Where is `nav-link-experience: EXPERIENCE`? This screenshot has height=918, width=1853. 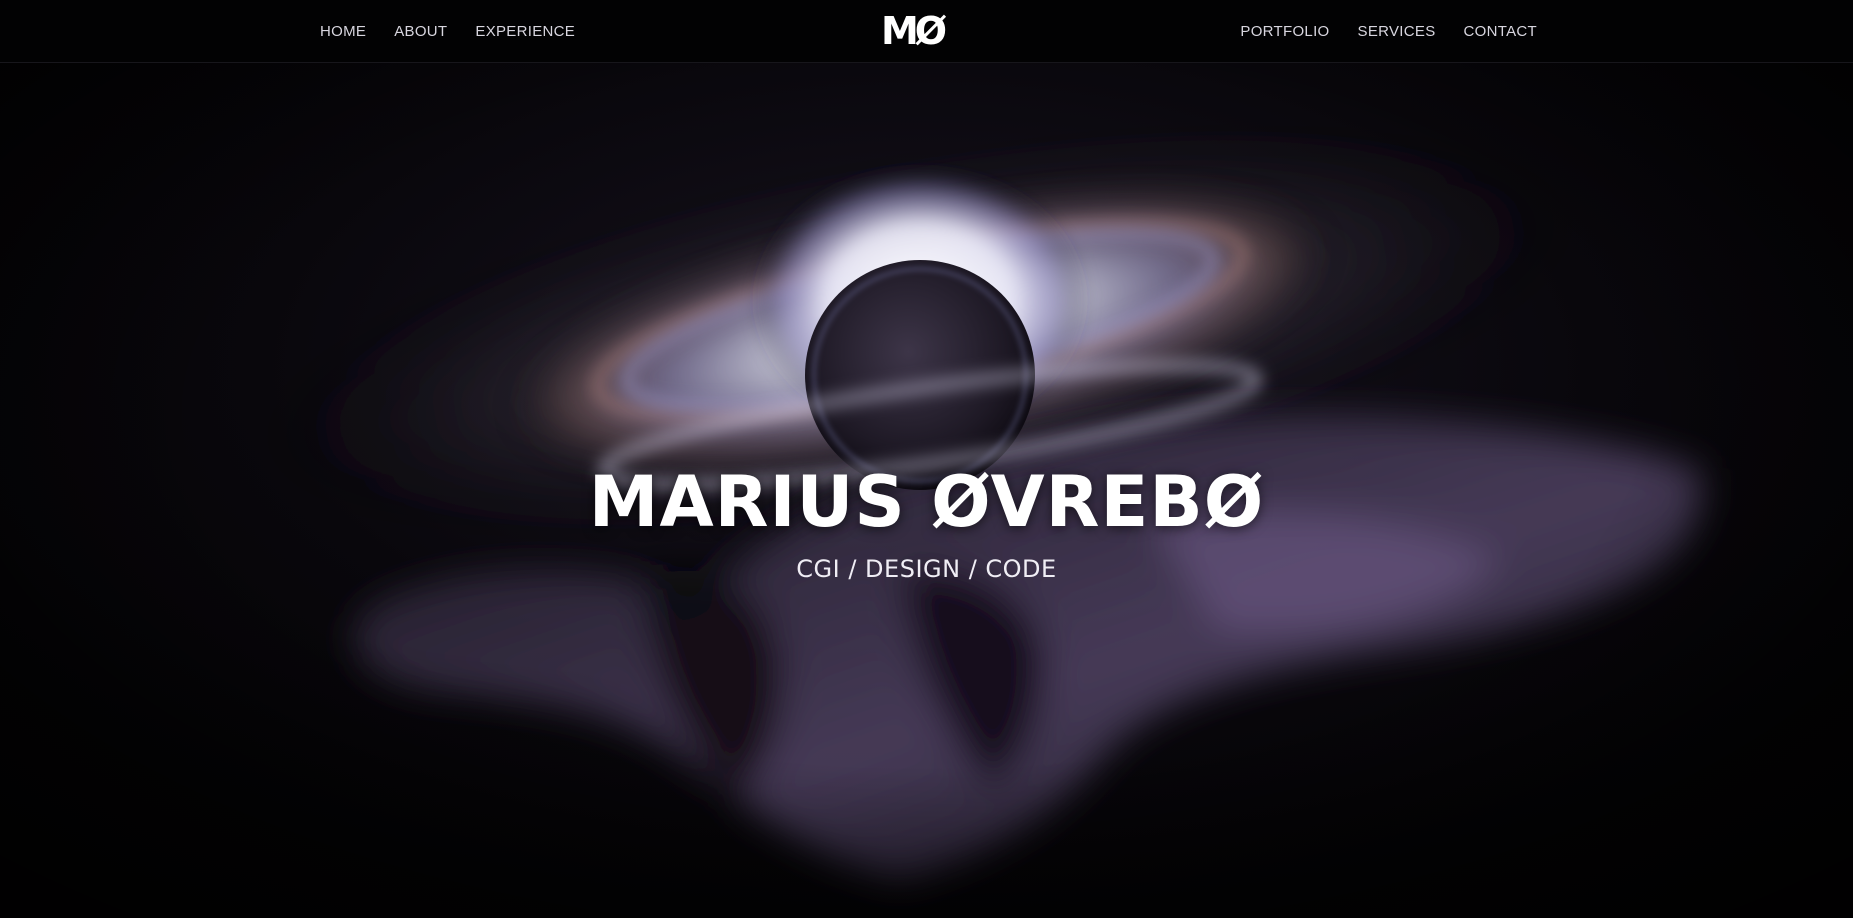
nav-link-experience: EXPERIENCE is located at coordinates (525, 31).